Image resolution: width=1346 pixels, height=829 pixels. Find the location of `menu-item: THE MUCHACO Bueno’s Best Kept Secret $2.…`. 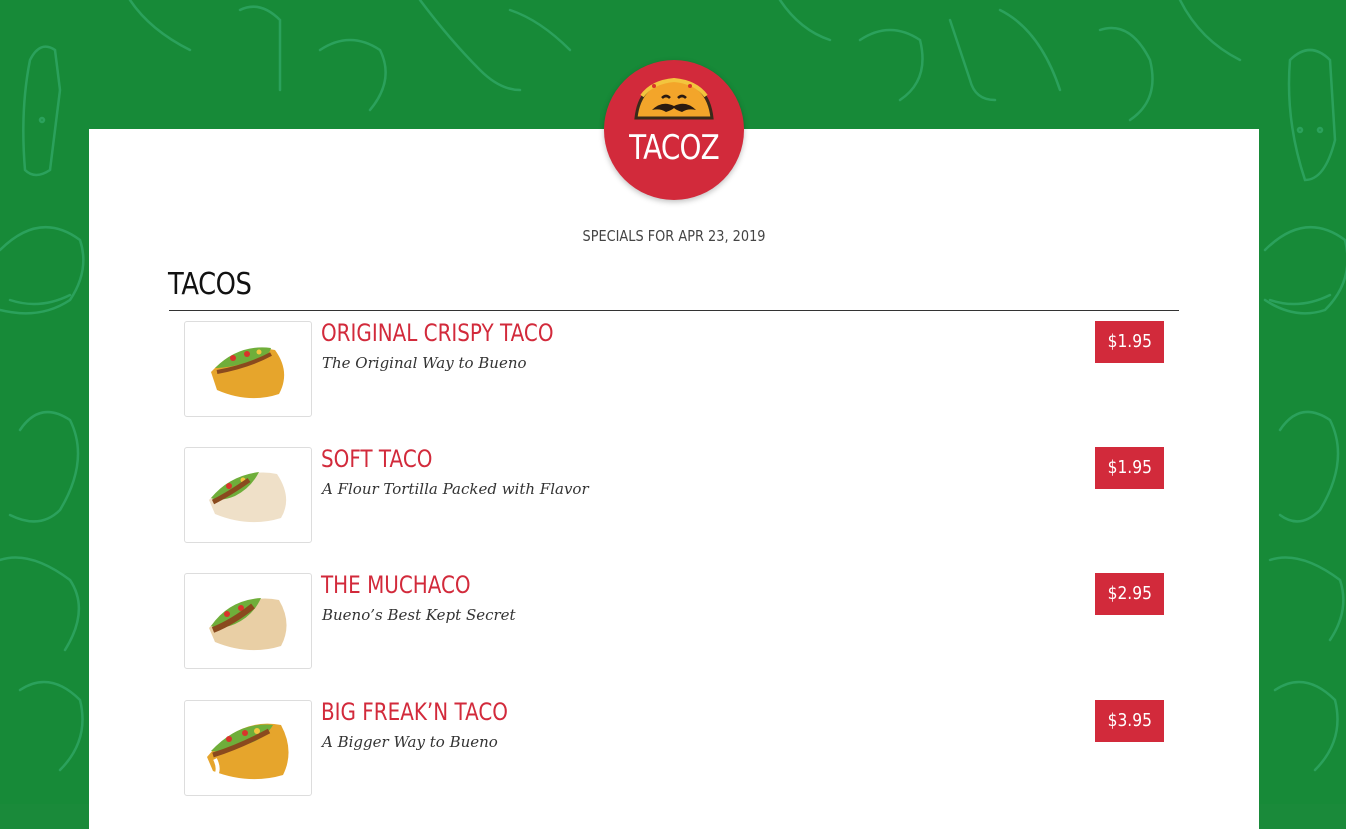

menu-item: THE MUCHACO Bueno’s Best Kept Secret $2.… is located at coordinates (674, 620).